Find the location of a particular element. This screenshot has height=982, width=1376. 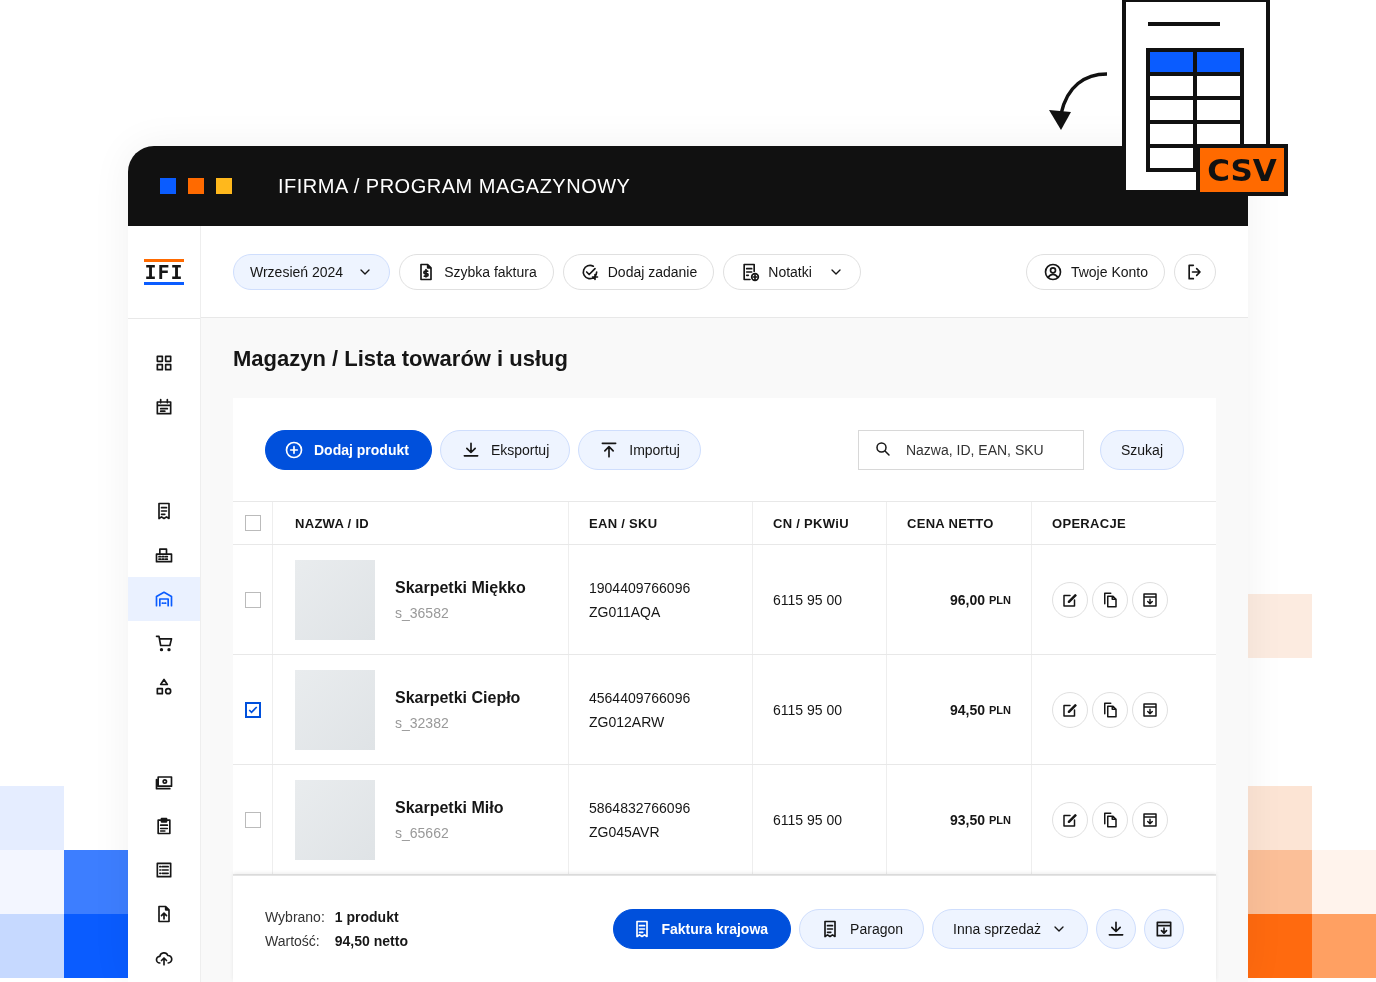

product-id: s_65662 is located at coordinates (422, 832).